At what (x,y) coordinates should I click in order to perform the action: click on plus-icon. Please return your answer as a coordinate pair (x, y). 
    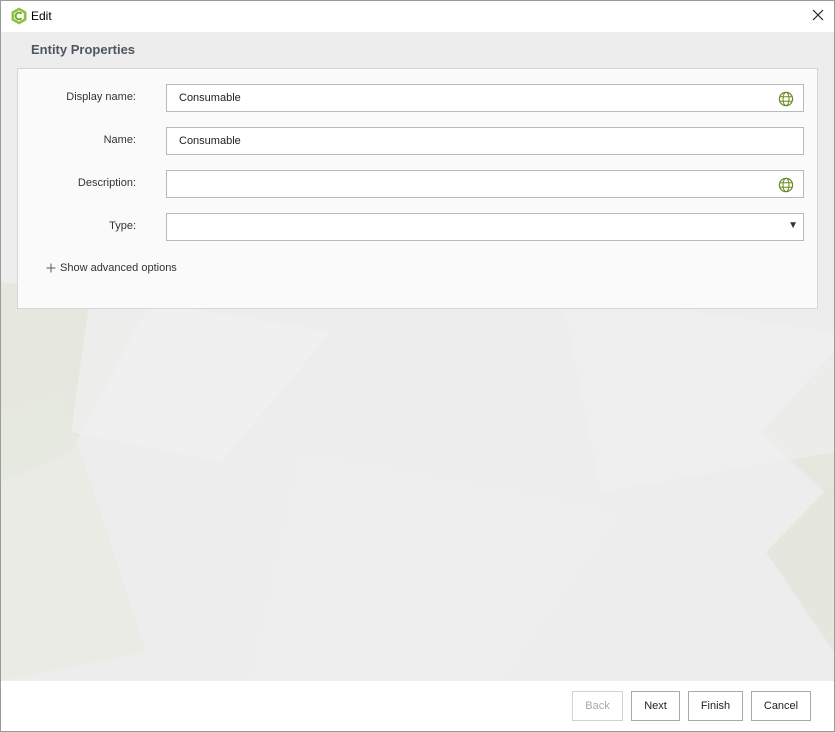
    Looking at the image, I should click on (51, 268).